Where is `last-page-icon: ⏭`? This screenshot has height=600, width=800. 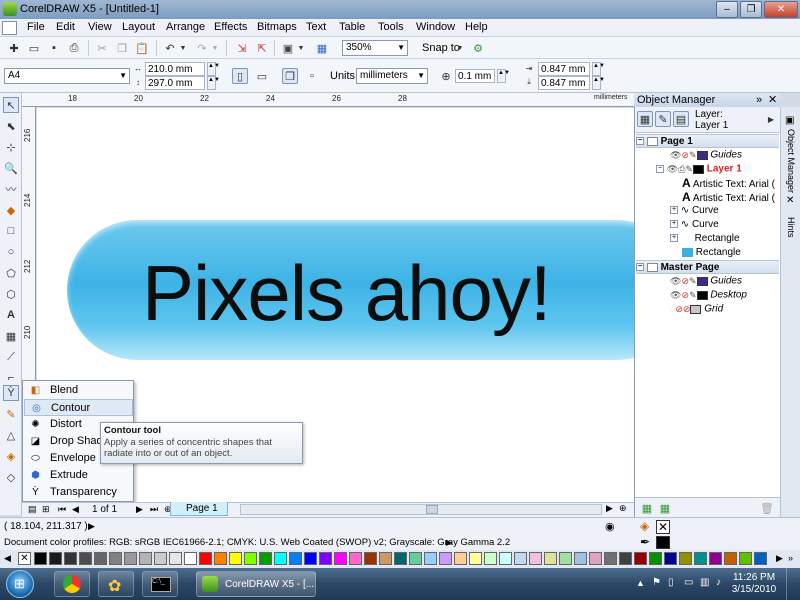
last-page-icon: ⏭ is located at coordinates (154, 509).